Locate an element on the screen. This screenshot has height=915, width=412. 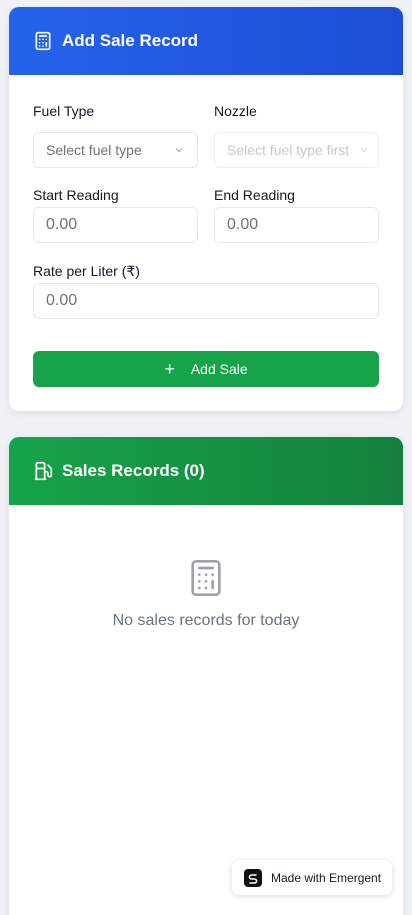
fuel-type-placeholder: Select fuel type is located at coordinates (94, 150).